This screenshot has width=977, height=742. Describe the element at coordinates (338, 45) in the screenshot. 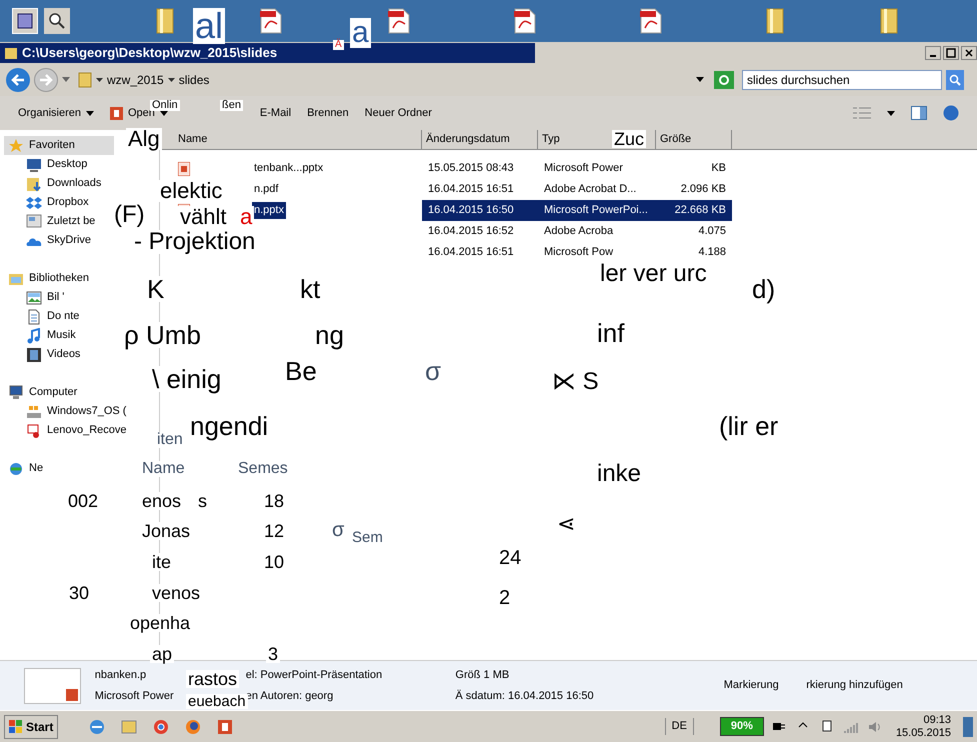

I see `slide-text-fragment: Ä` at that location.